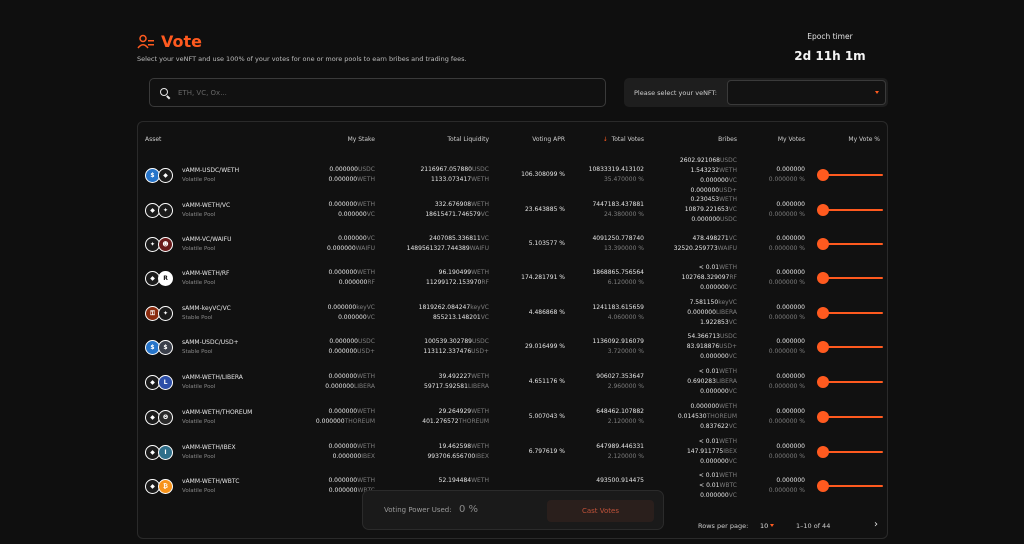 The image size is (1024, 544). Describe the element at coordinates (165, 486) in the screenshot. I see `wbtc-icon: ₿` at that location.